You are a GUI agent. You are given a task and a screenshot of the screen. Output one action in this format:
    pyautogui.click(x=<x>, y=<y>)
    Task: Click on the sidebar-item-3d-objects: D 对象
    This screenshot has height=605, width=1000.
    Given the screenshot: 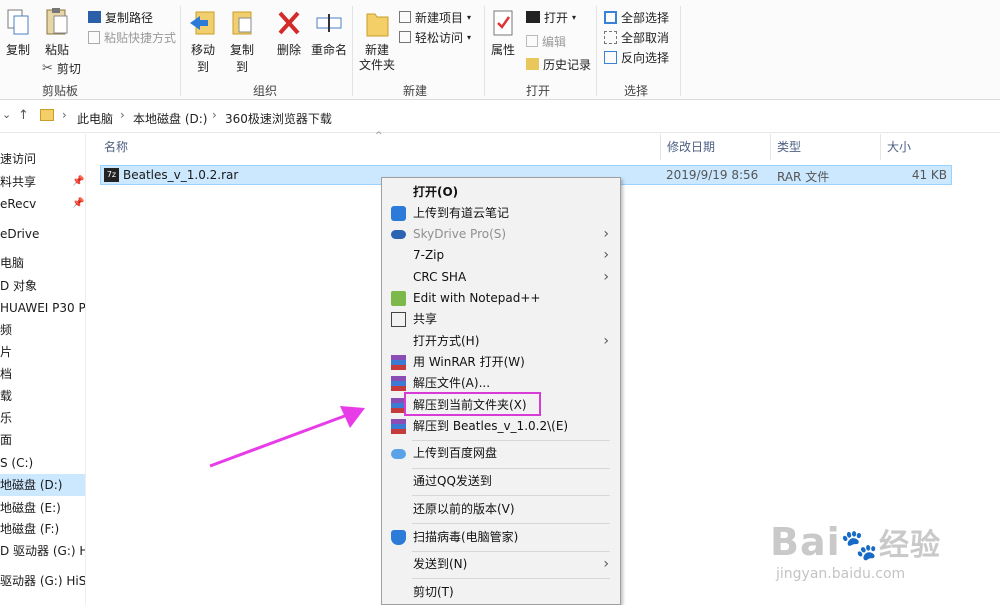 What is the action you would take?
    pyautogui.click(x=42, y=286)
    